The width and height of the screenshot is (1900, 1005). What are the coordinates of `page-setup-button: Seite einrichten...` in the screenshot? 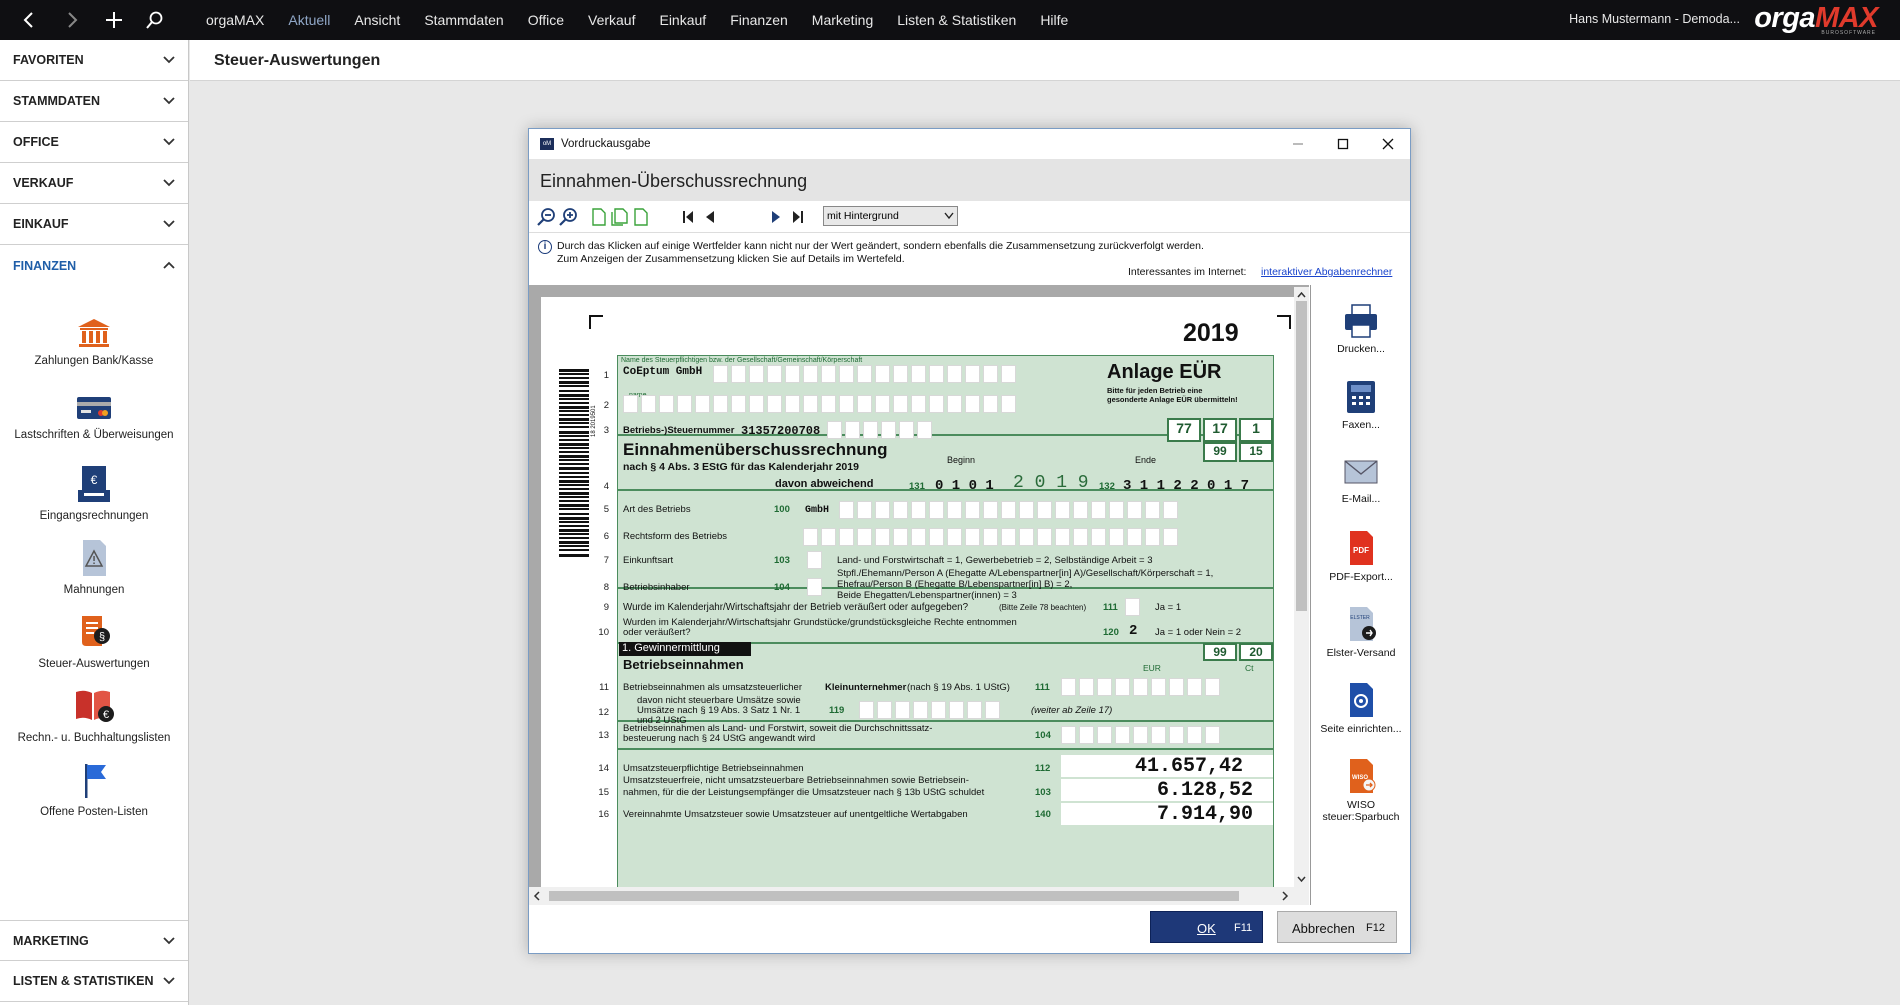 It's located at (1361, 708).